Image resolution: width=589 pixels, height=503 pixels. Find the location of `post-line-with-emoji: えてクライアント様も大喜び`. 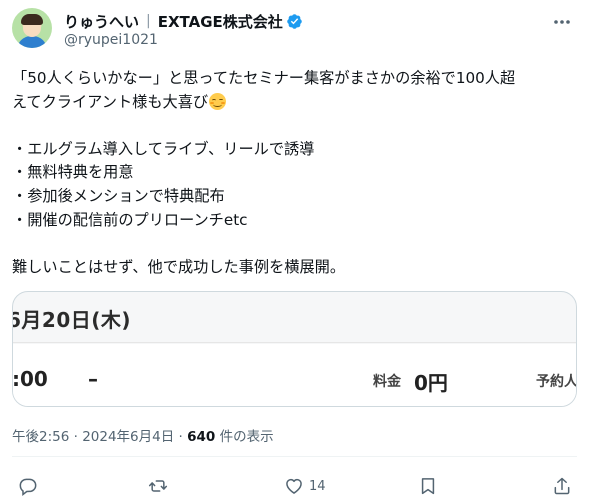

post-line-with-emoji: えてクライアント様も大喜び is located at coordinates (294, 103).